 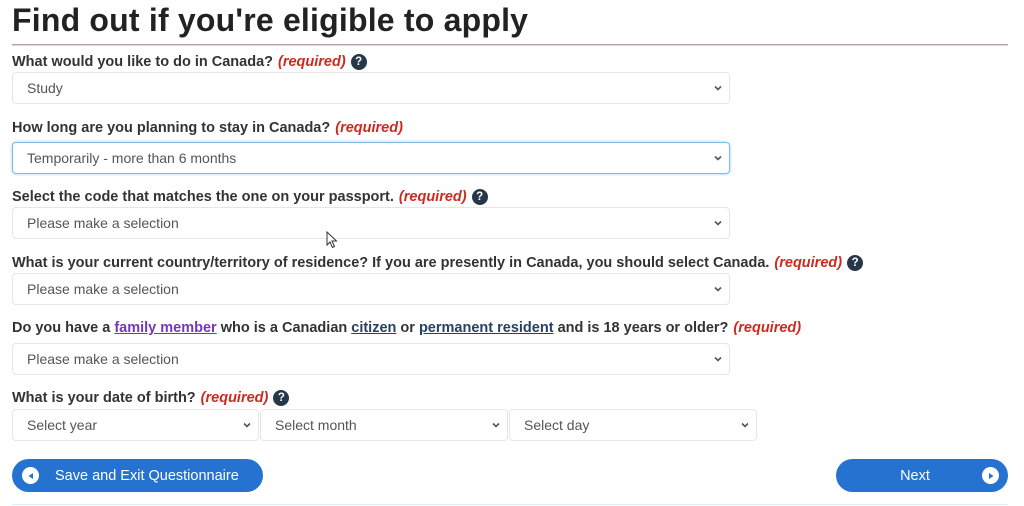 I want to click on question-text-part: Do you have a, so click(x=61, y=328).